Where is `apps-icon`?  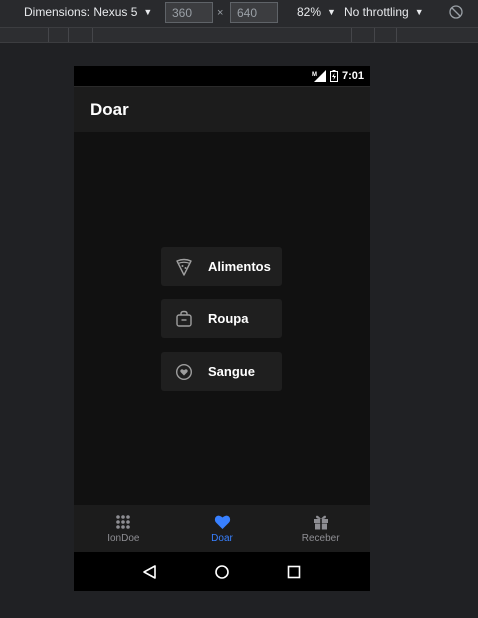
apps-icon is located at coordinates (123, 521).